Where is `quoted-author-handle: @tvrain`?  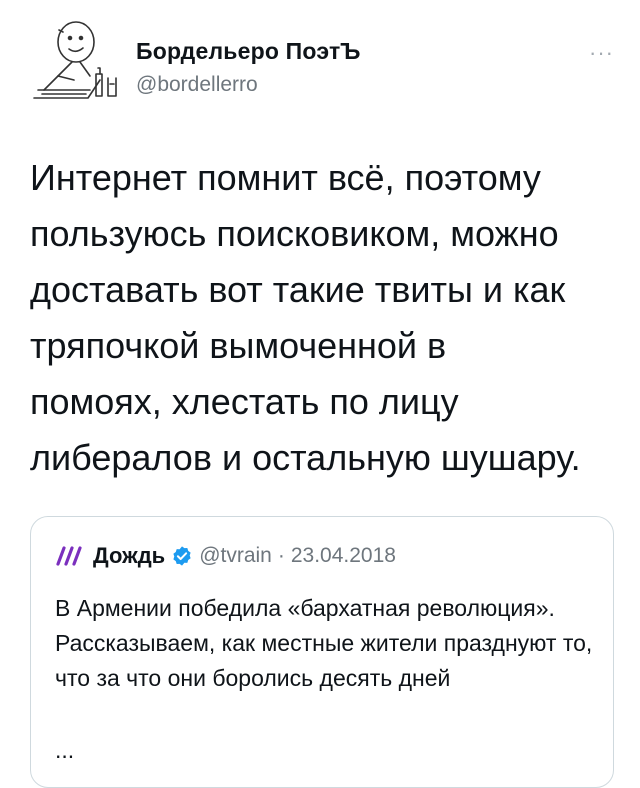 quoted-author-handle: @tvrain is located at coordinates (235, 556).